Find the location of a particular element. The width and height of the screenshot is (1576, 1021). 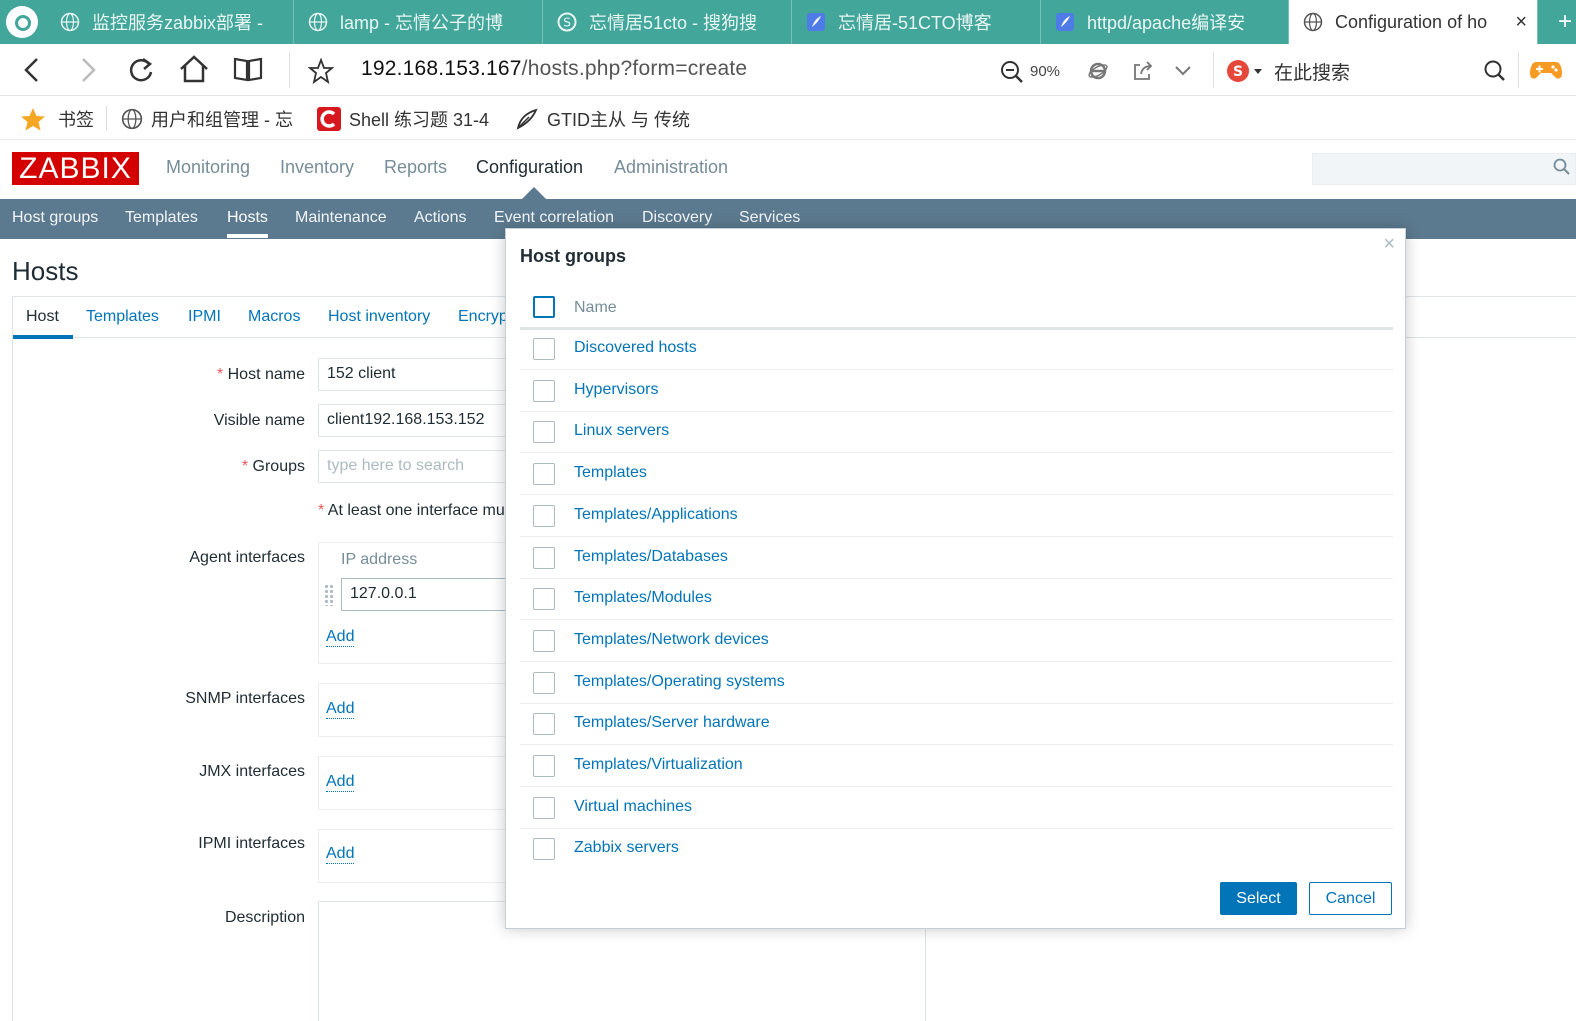

new-tab-icon: + is located at coordinates (1565, 22).